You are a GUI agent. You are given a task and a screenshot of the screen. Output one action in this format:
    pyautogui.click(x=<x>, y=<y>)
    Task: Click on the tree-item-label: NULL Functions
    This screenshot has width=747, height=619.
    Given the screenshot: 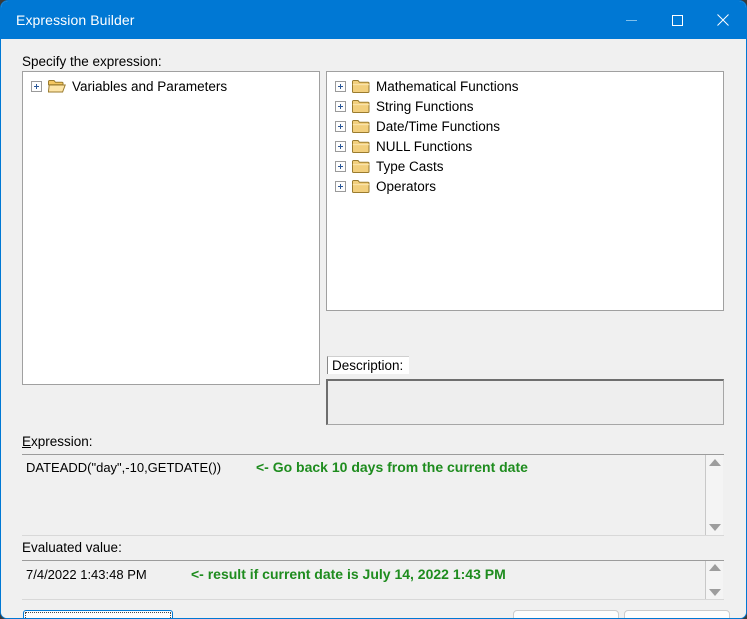 What is the action you would take?
    pyautogui.click(x=424, y=146)
    